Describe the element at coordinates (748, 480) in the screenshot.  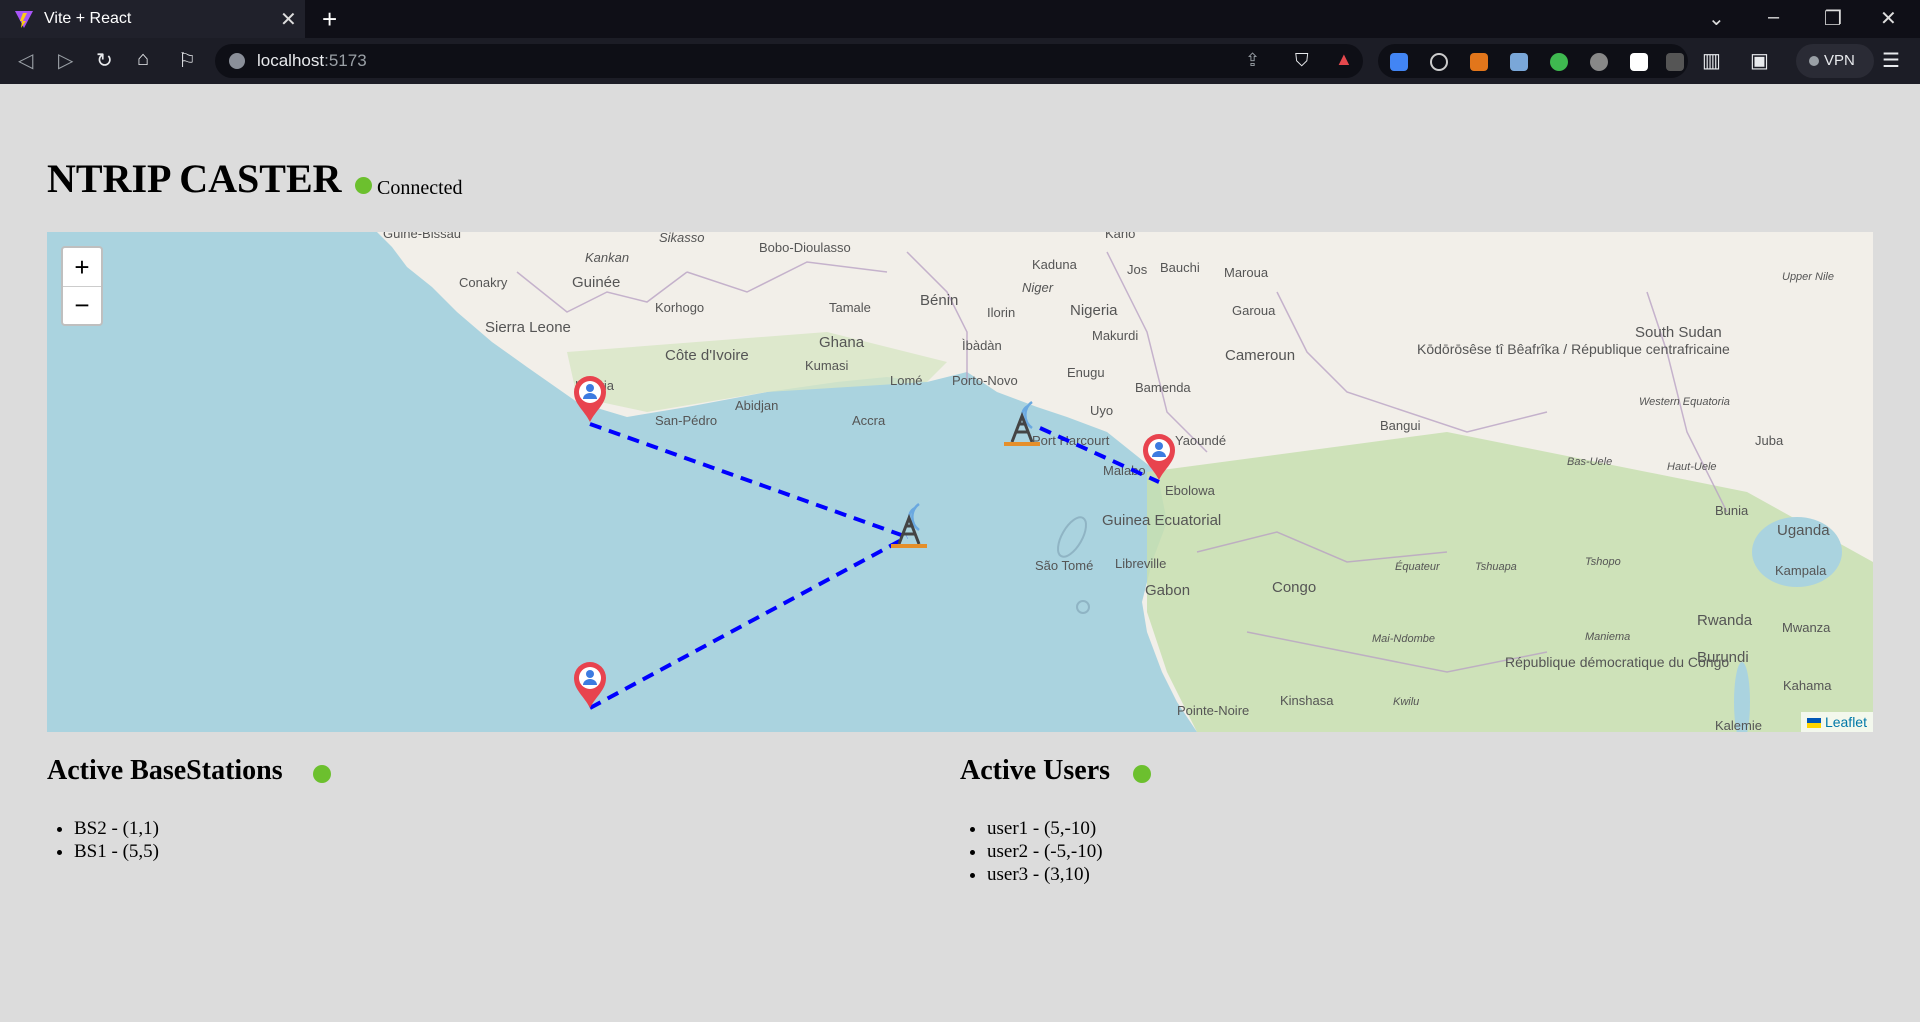
I see `connection-line-user1` at that location.